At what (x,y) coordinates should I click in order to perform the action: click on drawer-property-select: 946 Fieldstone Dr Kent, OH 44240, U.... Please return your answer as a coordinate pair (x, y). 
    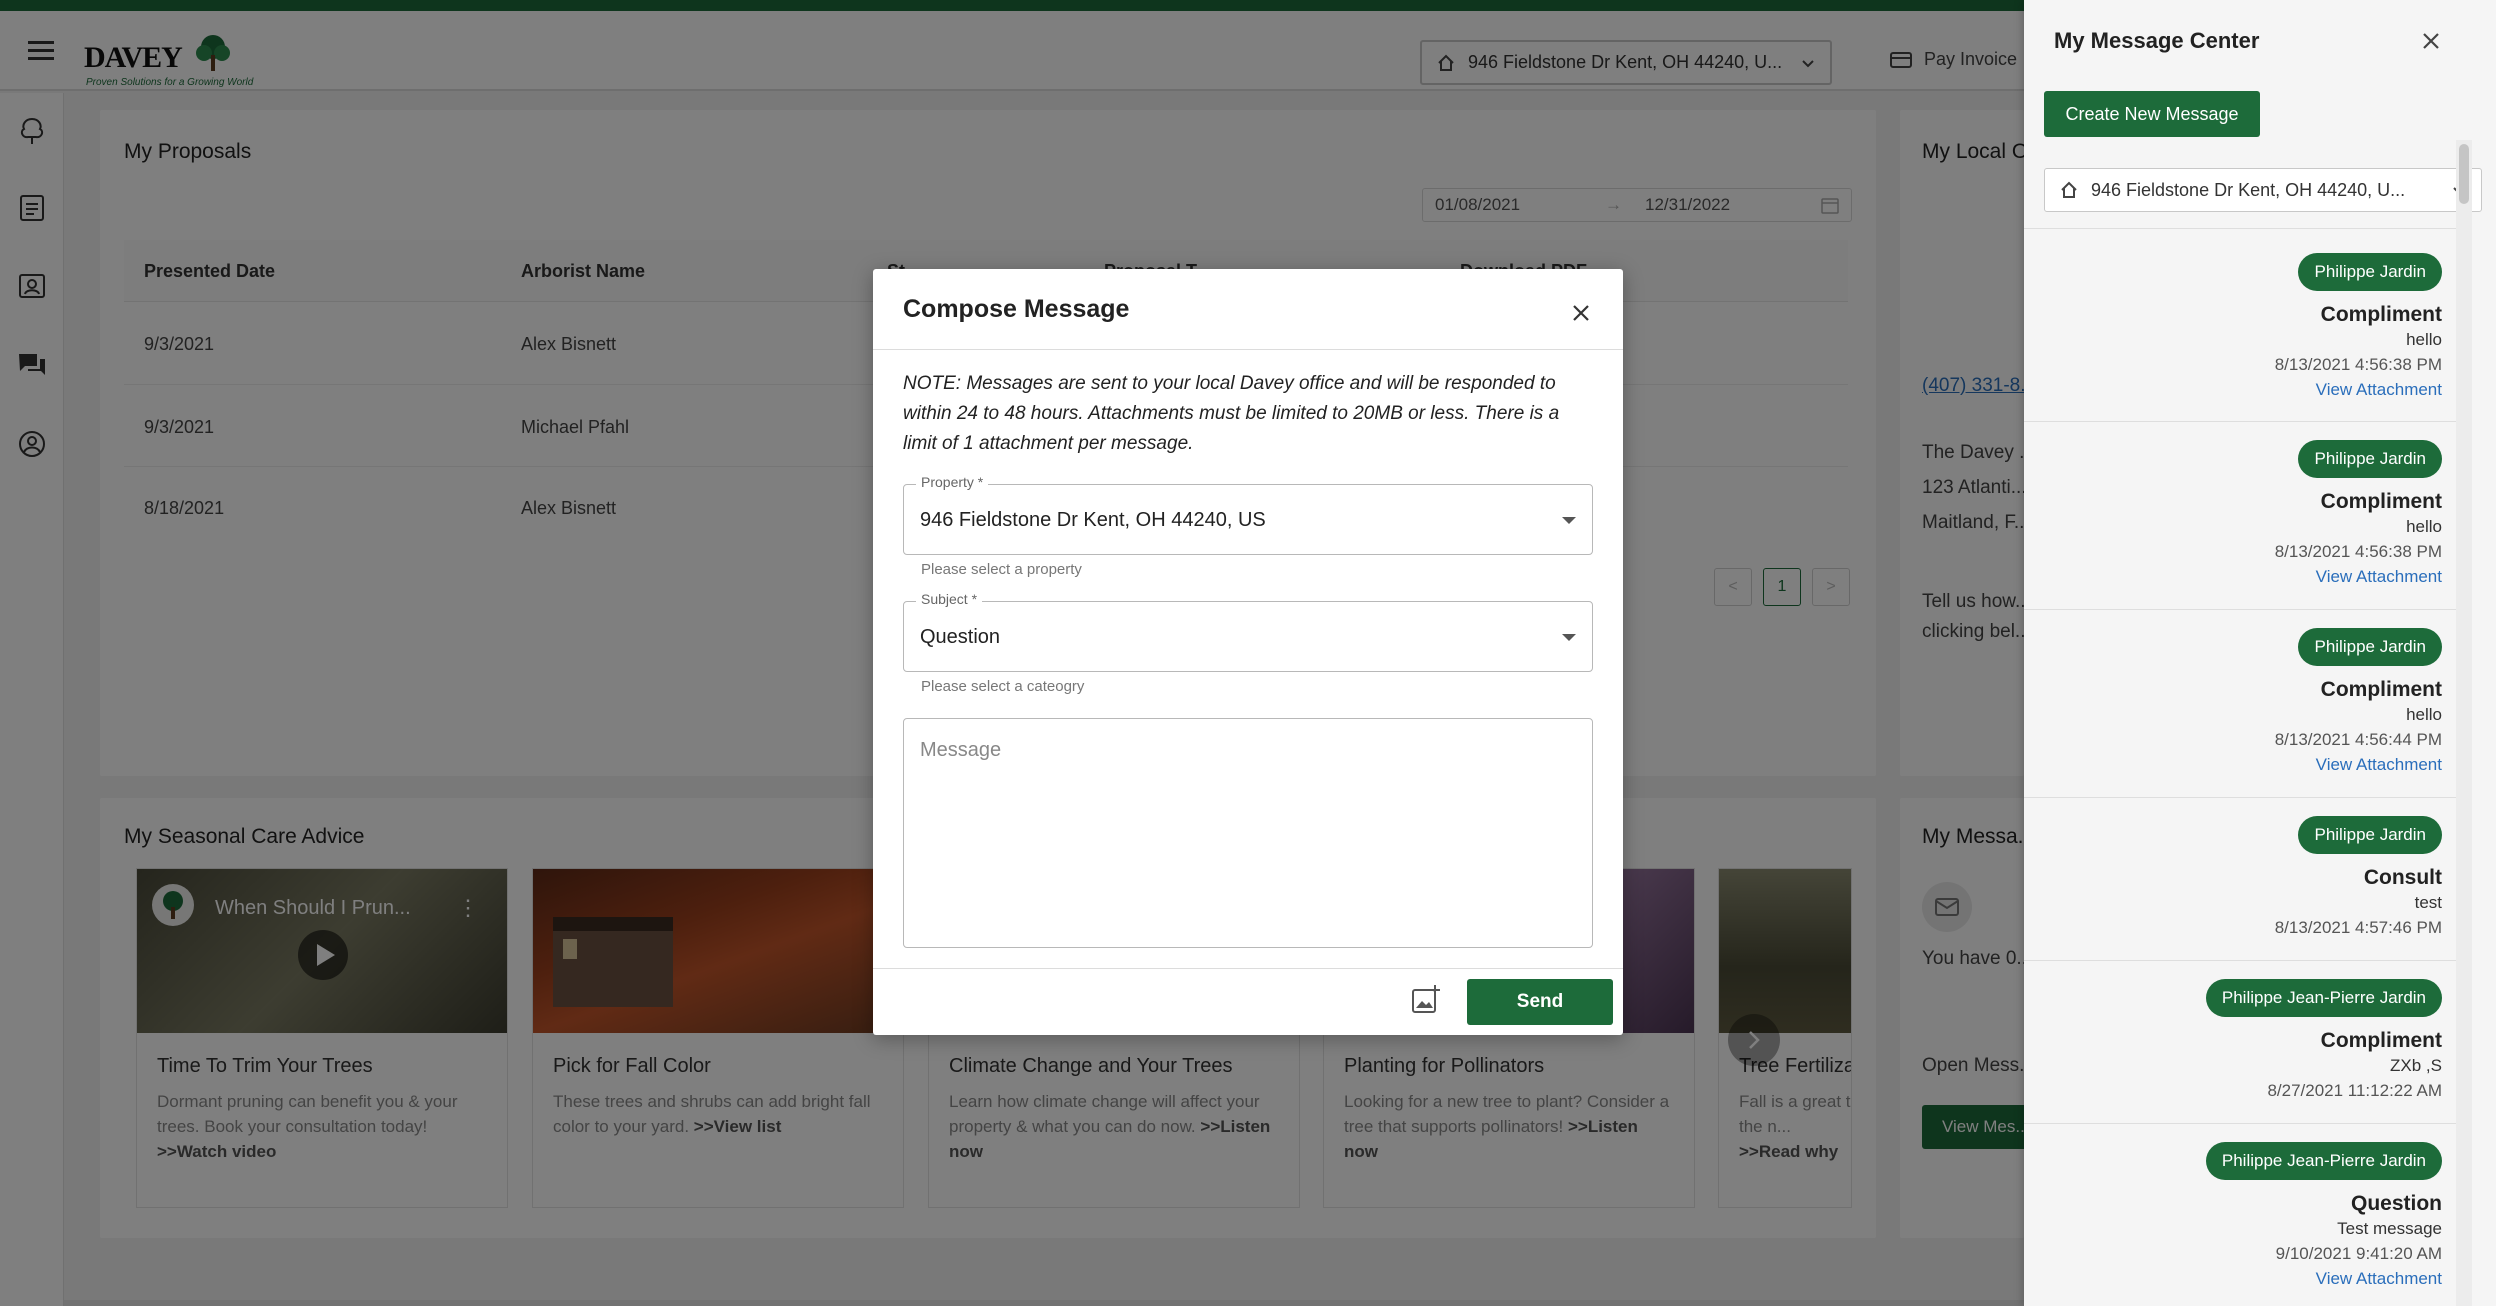
    Looking at the image, I should click on (2263, 190).